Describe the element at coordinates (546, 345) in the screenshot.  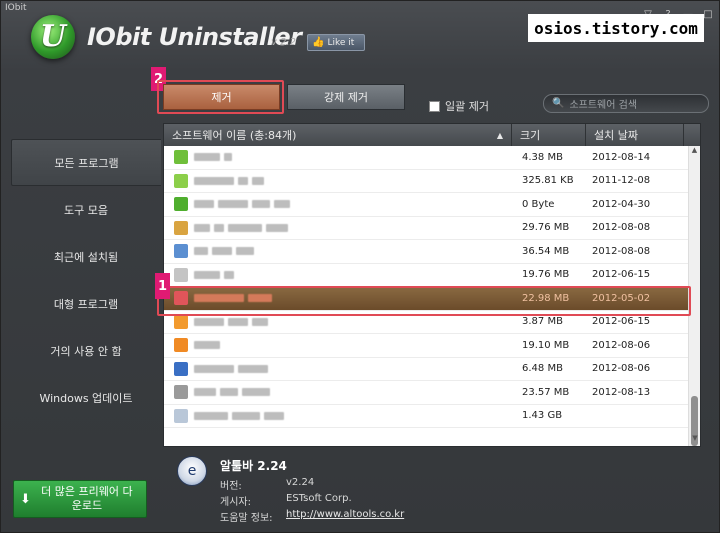
I see `program-size: 19.10 MB` at that location.